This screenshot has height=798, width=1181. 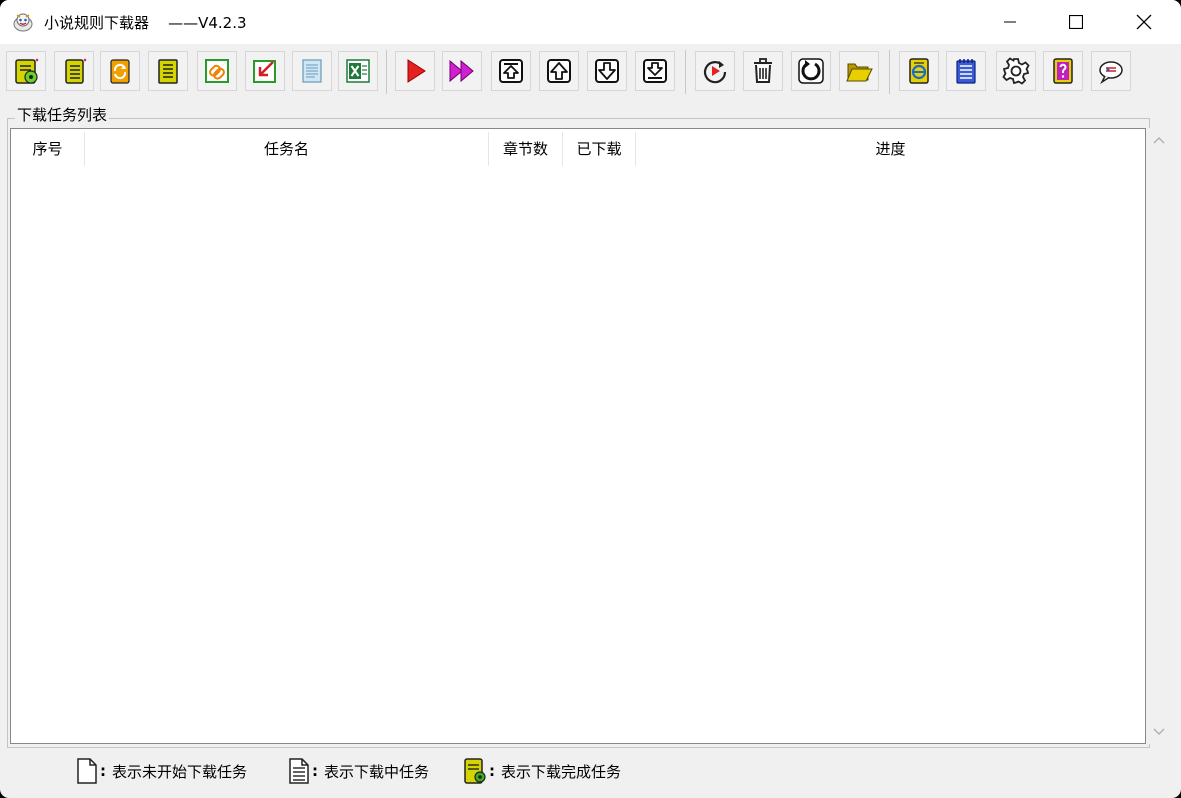 I want to click on scroll-down-arrow-icon, so click(x=1159, y=732).